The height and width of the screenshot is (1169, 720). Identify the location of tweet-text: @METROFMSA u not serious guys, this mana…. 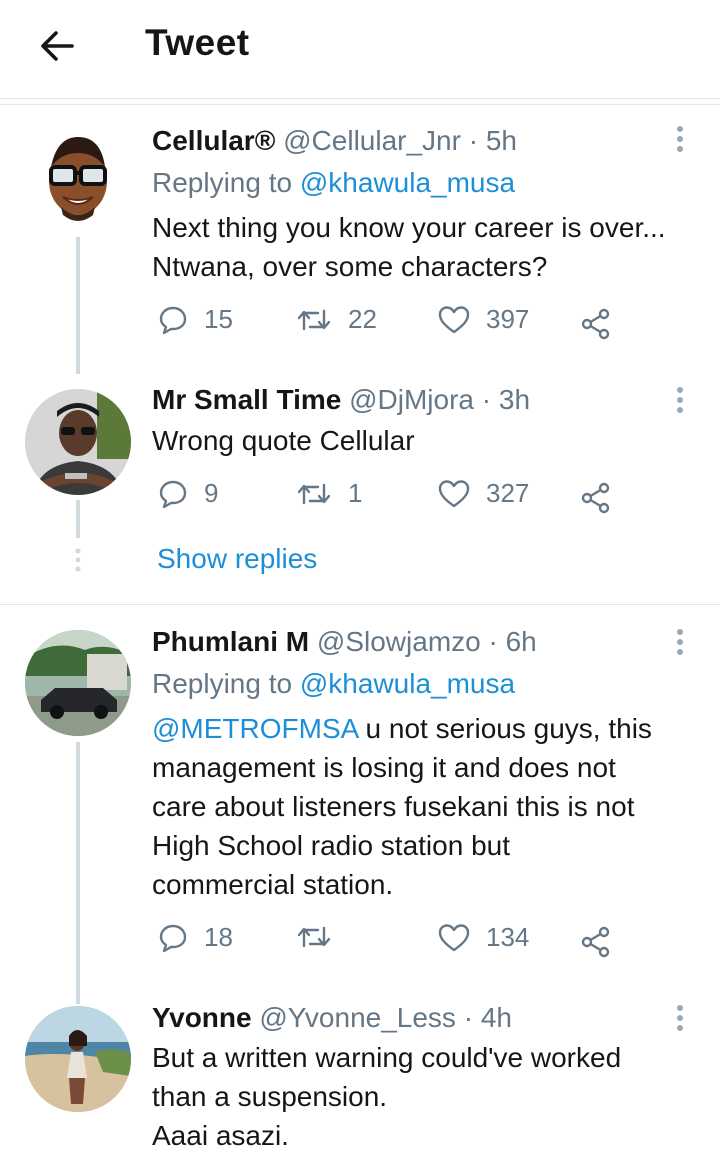
(429, 806).